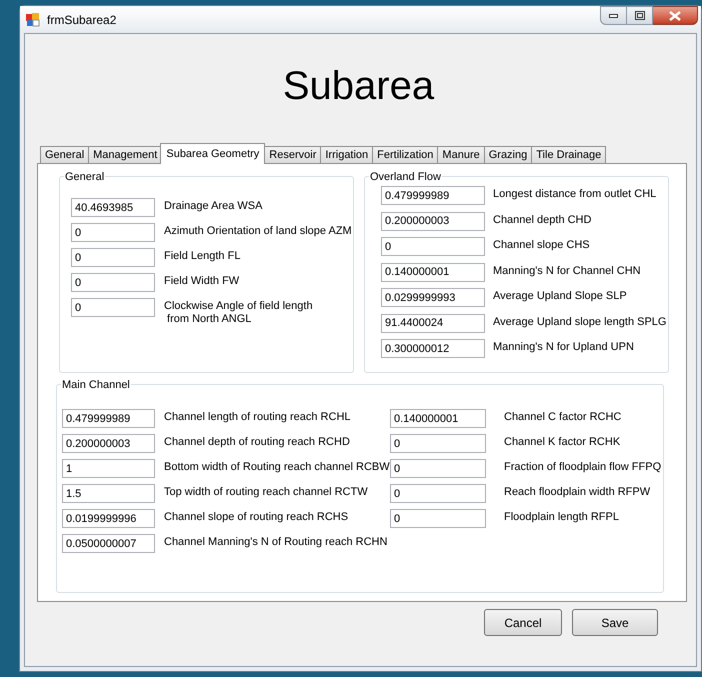 This screenshot has height=677, width=702. What do you see at coordinates (542, 219) in the screenshot?
I see `field-label: Channel depth CHD` at bounding box center [542, 219].